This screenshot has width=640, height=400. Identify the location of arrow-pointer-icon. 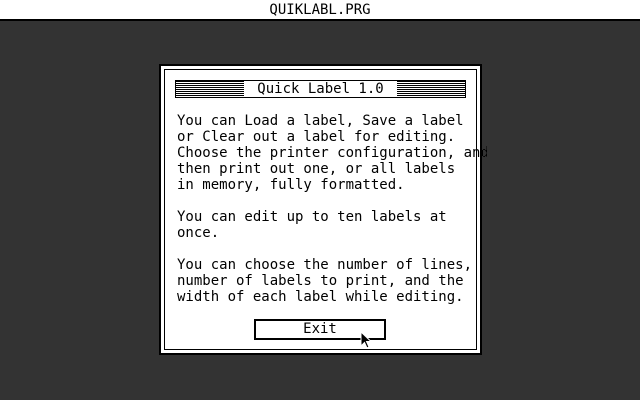
(366, 340).